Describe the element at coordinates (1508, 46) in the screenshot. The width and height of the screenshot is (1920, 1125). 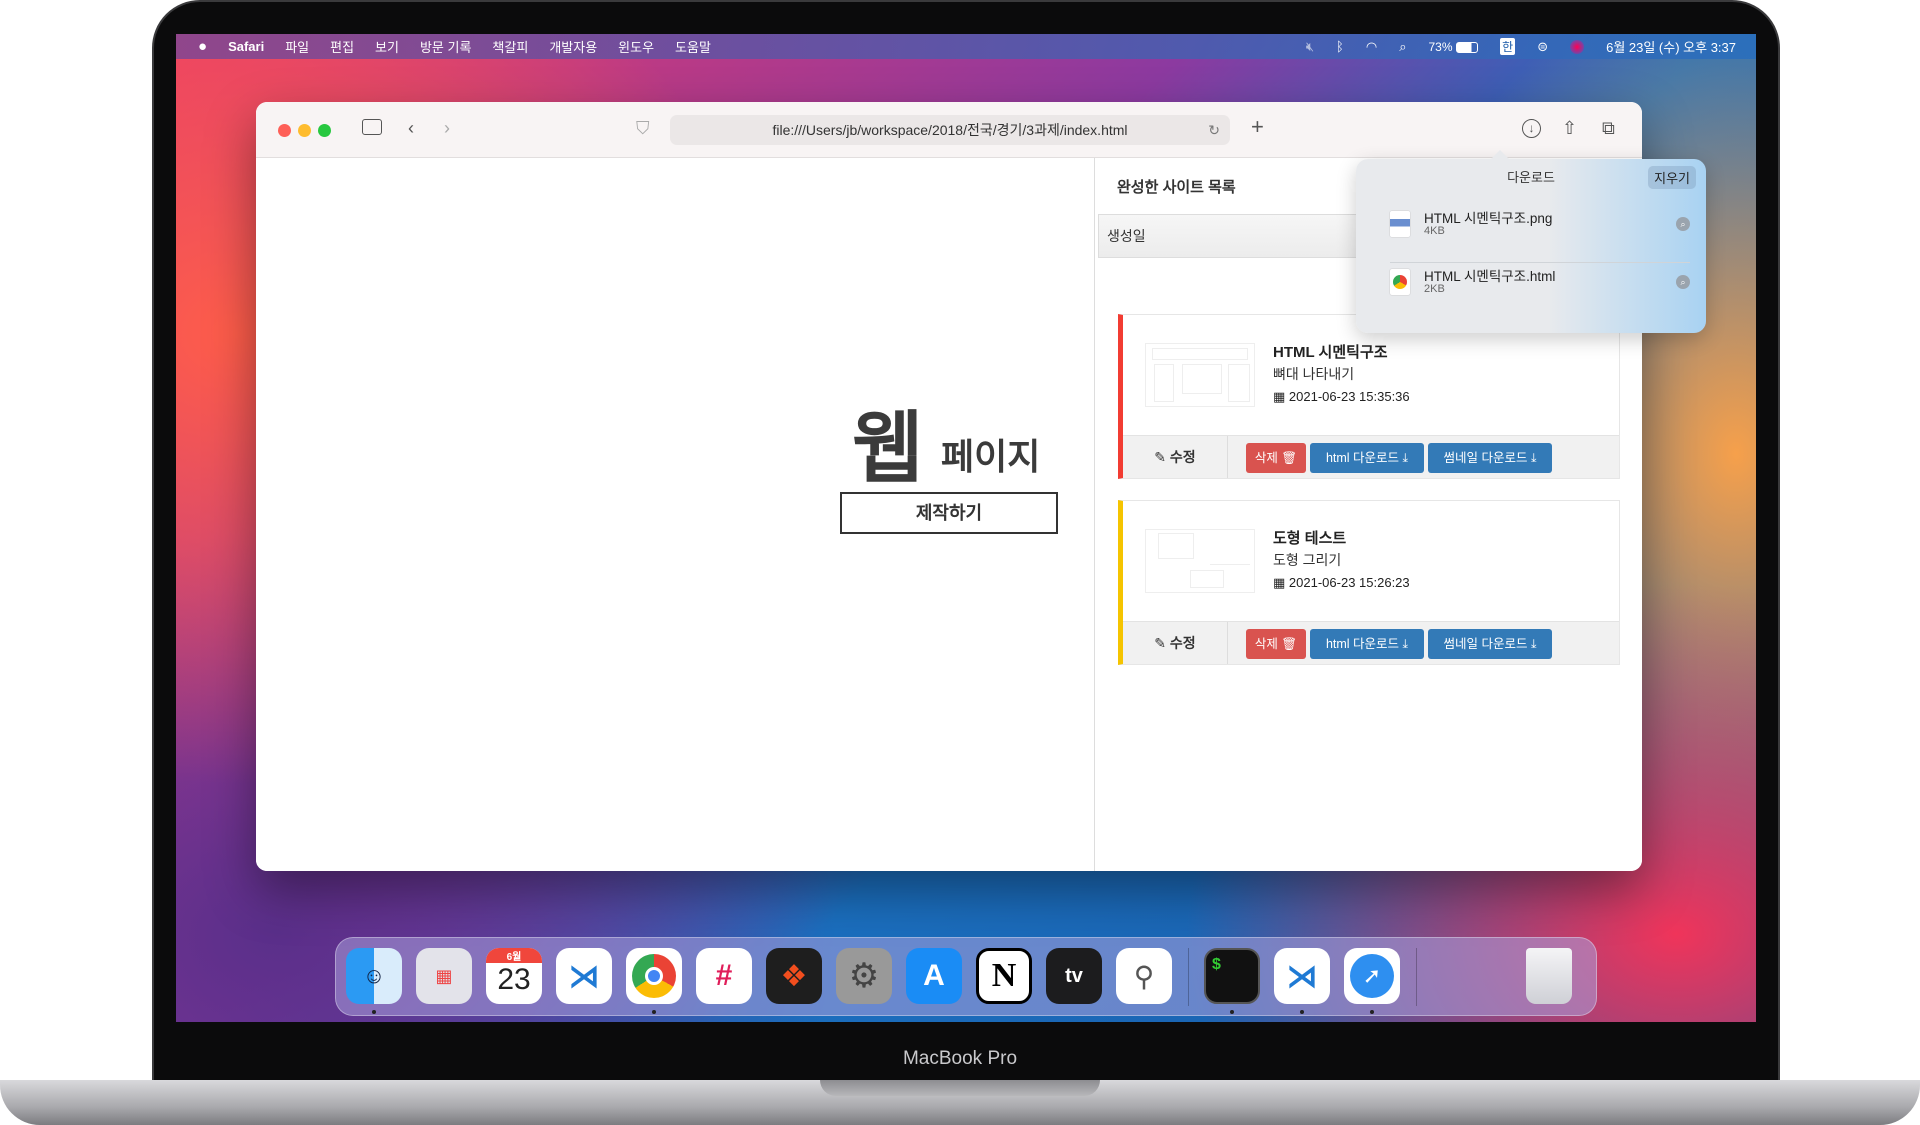
I see `input-method-icon: 한` at that location.